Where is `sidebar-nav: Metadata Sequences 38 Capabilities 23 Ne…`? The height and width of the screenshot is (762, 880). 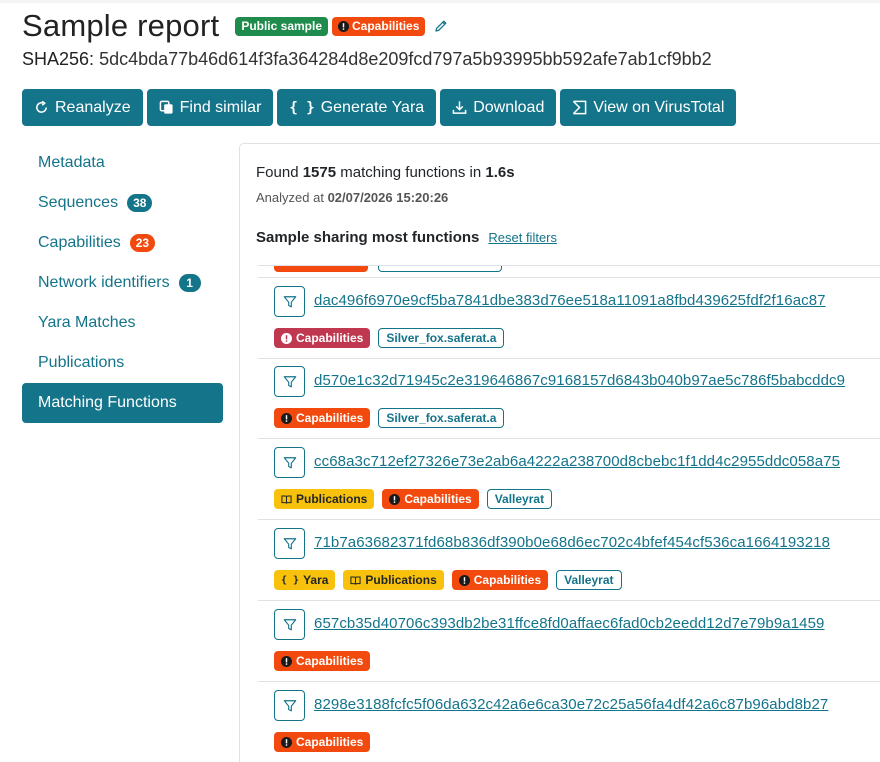
sidebar-nav: Metadata Sequences 38 Capabilities 23 Ne… is located at coordinates (122, 283).